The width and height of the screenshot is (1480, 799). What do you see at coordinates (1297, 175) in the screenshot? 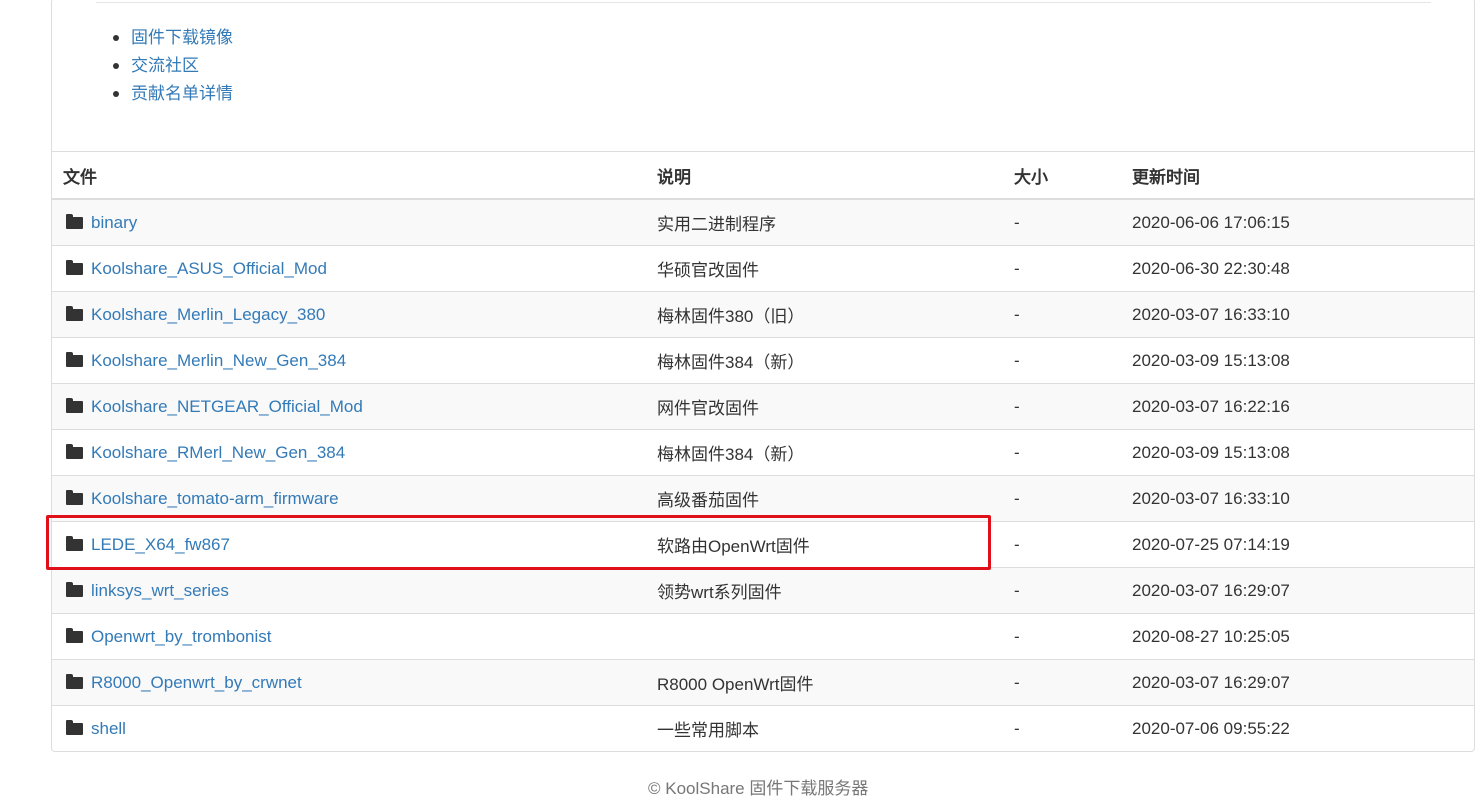
I see `header-updated: 更新时间` at bounding box center [1297, 175].